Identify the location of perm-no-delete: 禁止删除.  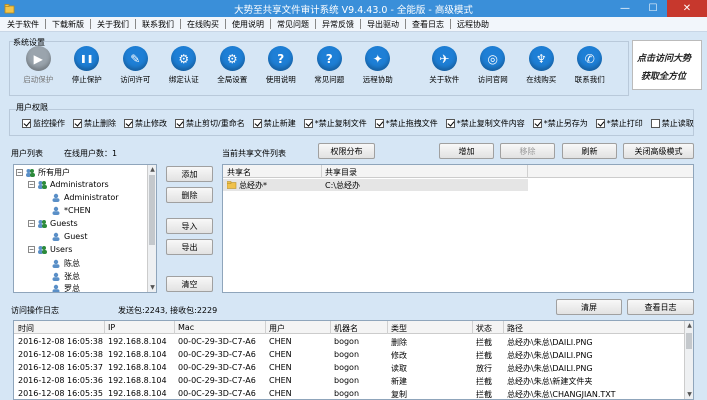
(94, 123).